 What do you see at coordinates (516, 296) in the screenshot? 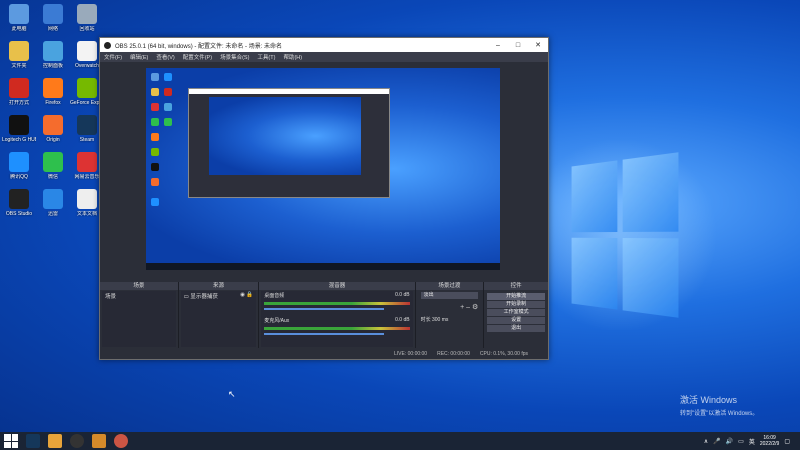
I see `control-button: 开始推流` at bounding box center [516, 296].